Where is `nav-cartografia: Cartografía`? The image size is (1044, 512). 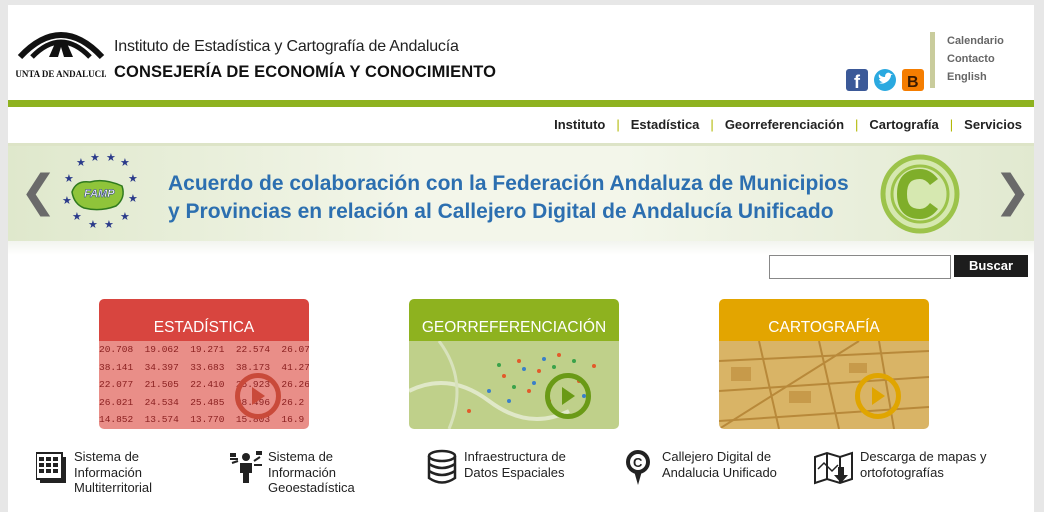 nav-cartografia: Cartografía is located at coordinates (903, 124).